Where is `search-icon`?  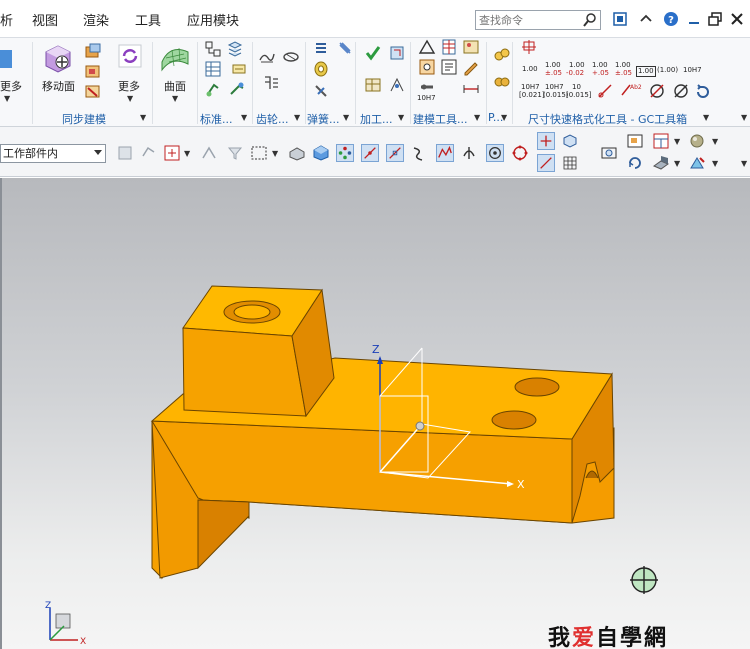
search-icon is located at coordinates (590, 20).